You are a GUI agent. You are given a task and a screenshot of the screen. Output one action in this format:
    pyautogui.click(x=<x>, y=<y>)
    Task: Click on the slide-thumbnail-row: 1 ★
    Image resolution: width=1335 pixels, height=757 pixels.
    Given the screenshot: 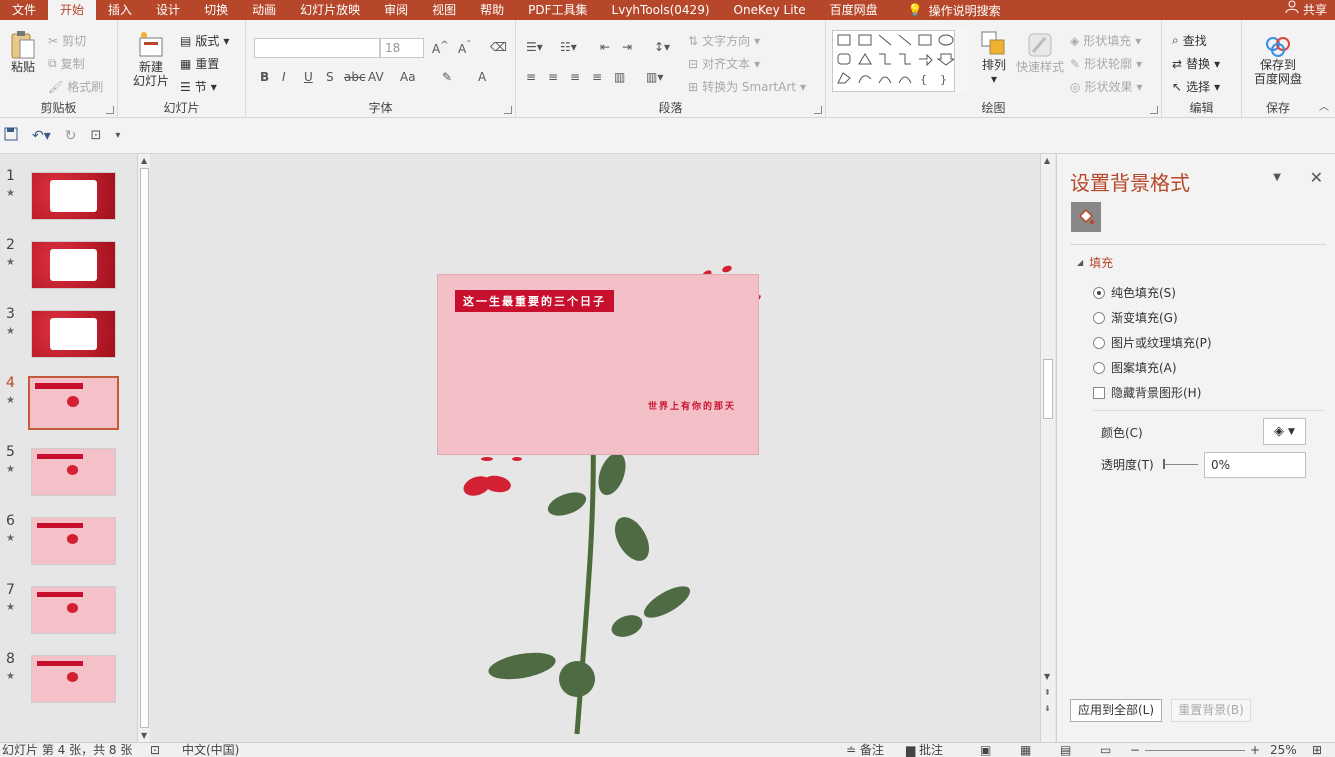 What is the action you would take?
    pyautogui.click(x=70, y=198)
    